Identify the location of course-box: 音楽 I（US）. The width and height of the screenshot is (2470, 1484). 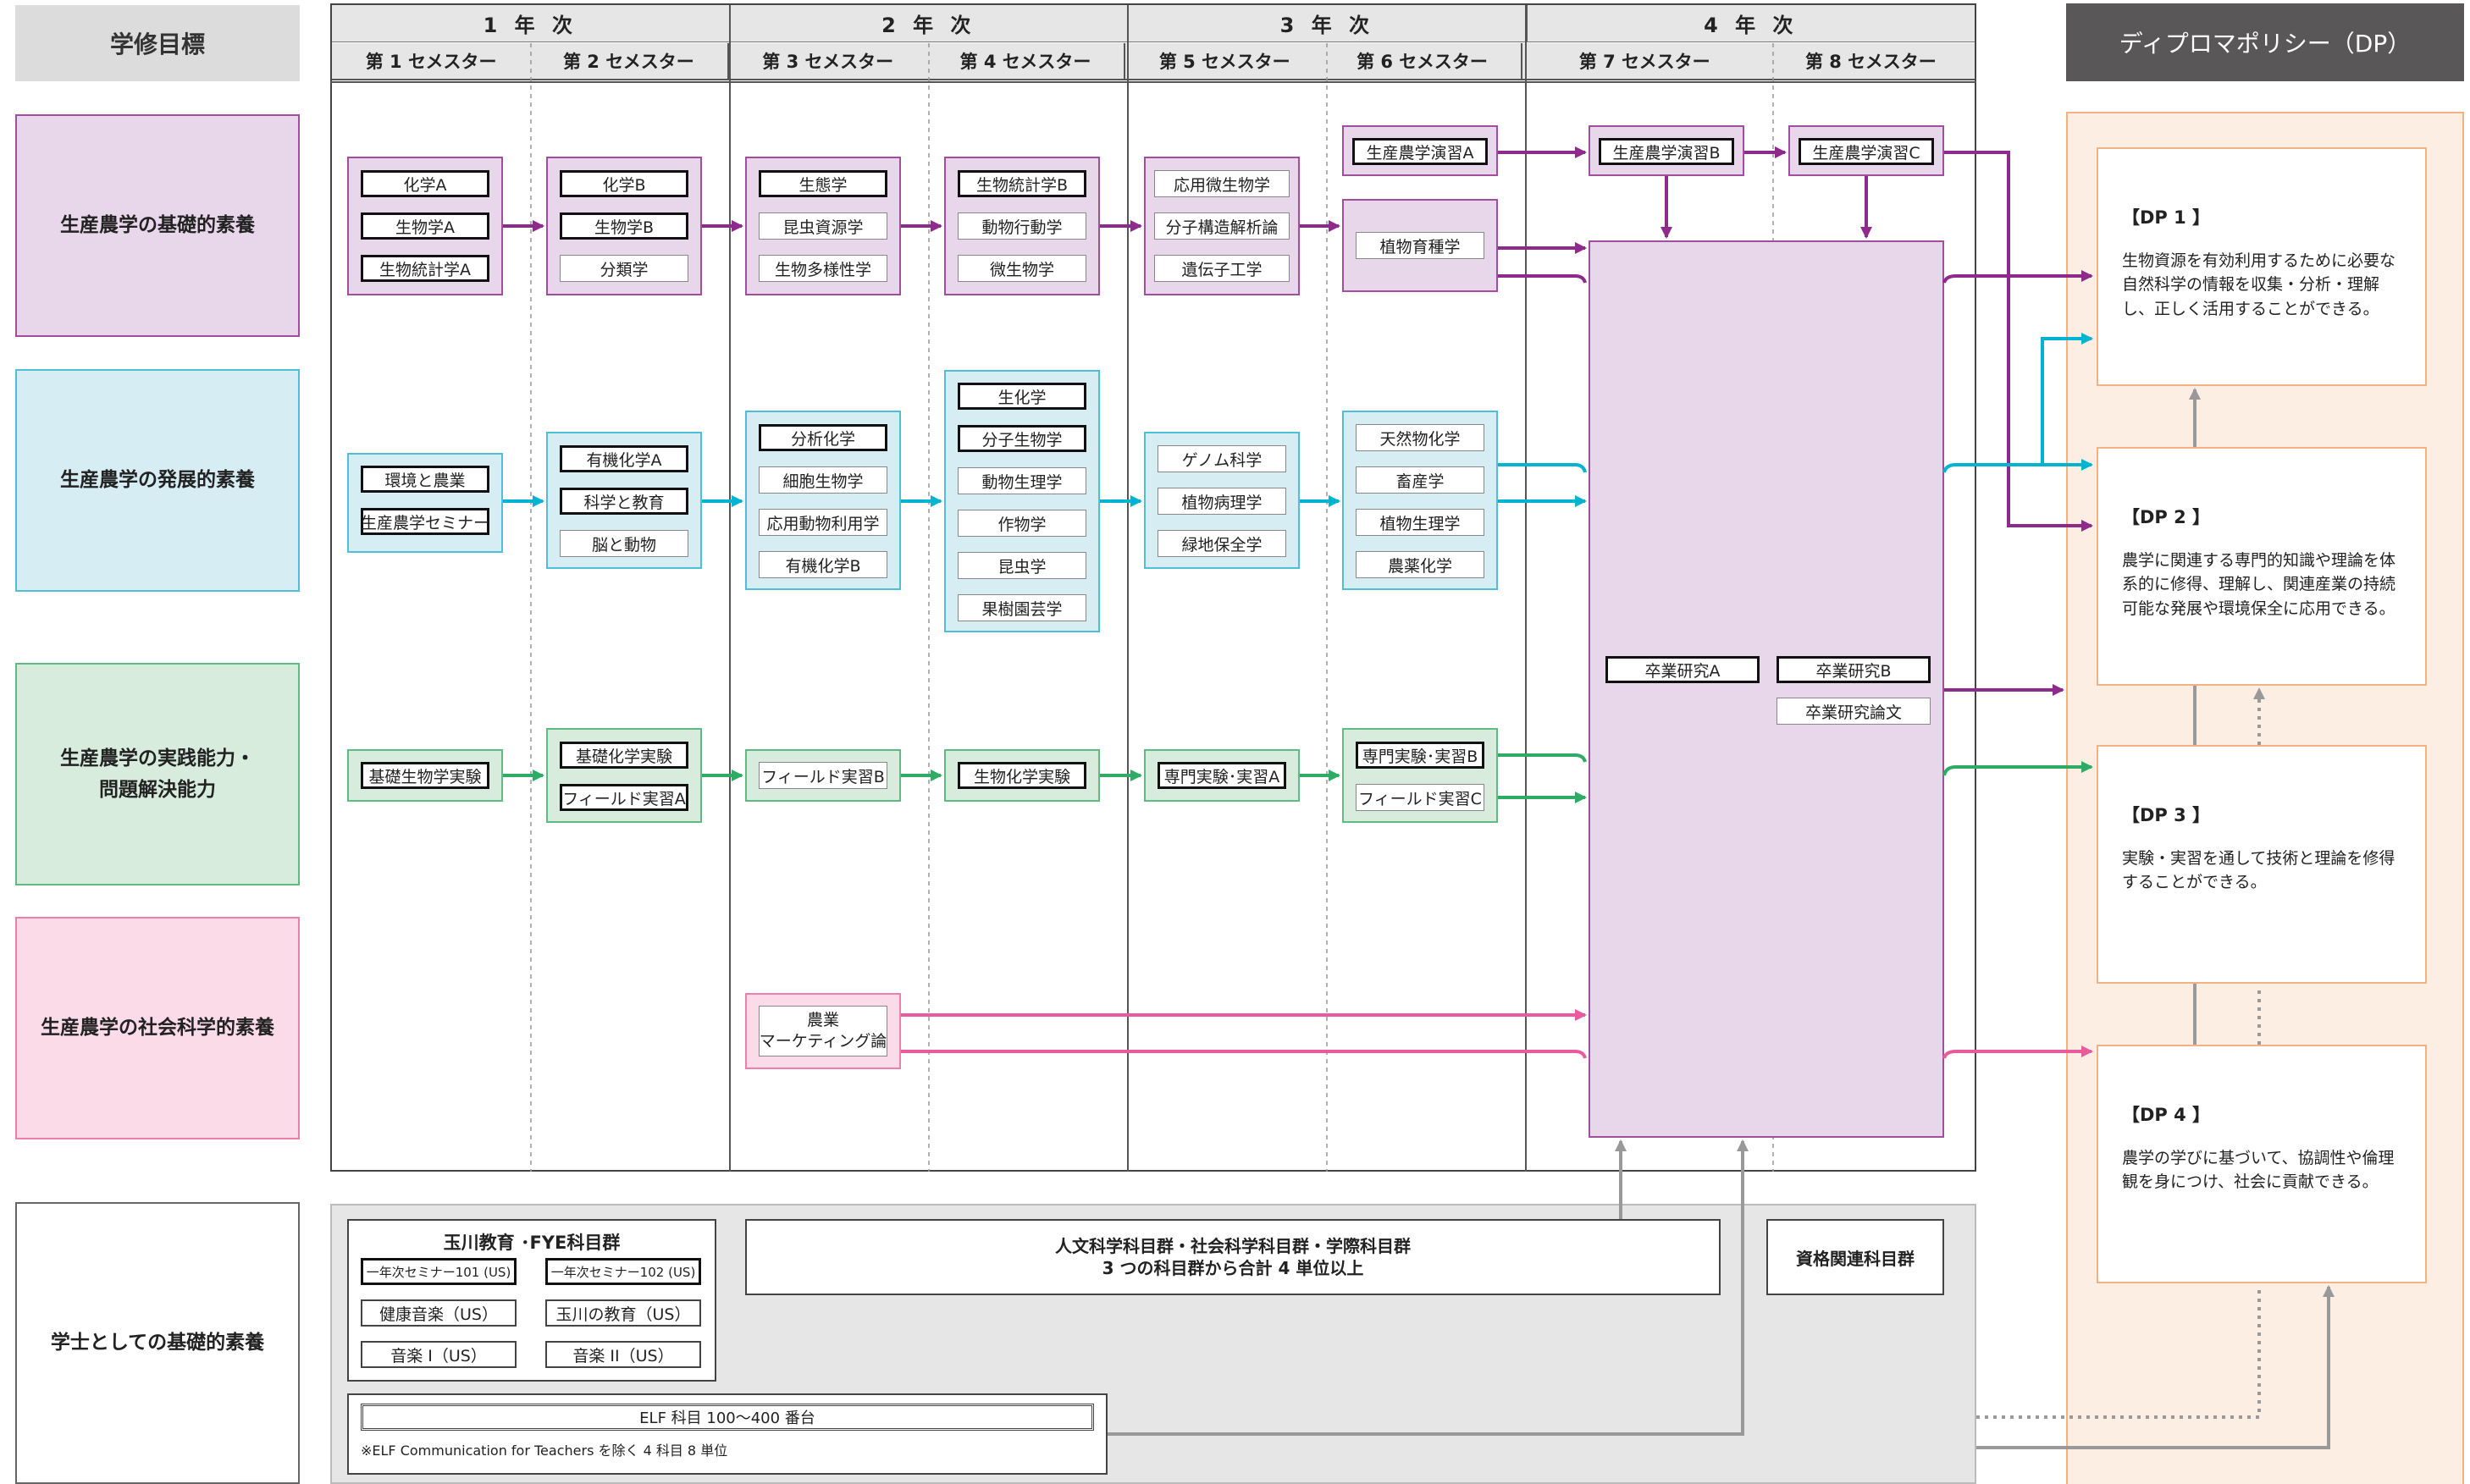
(439, 1354).